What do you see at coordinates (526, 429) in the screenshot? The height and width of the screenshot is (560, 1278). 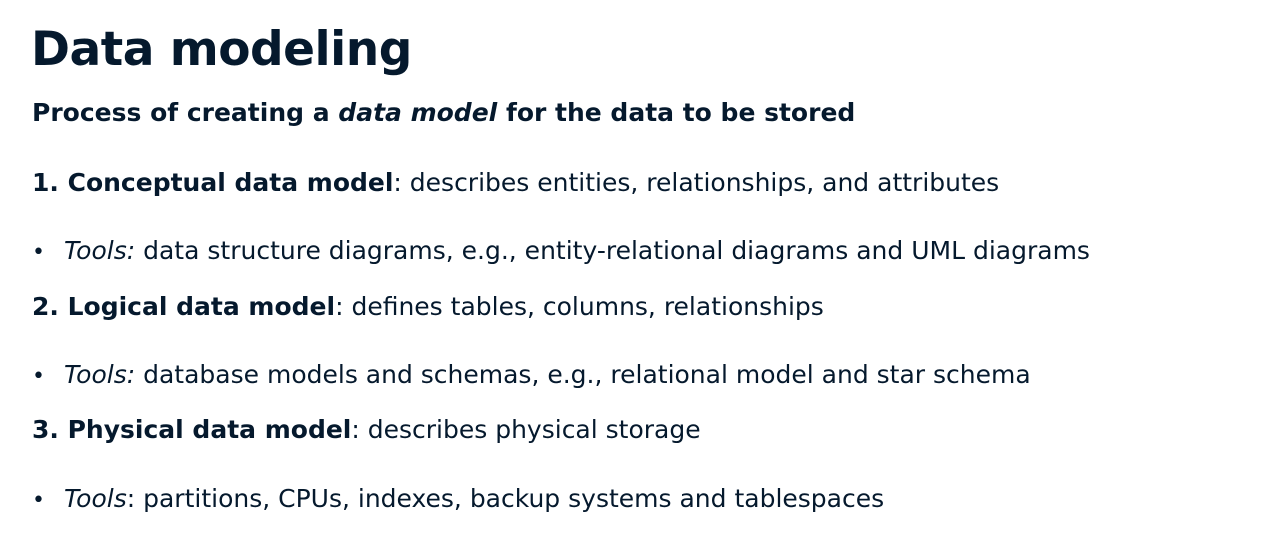 I see `physical-model-description: : describes physical storage` at bounding box center [526, 429].